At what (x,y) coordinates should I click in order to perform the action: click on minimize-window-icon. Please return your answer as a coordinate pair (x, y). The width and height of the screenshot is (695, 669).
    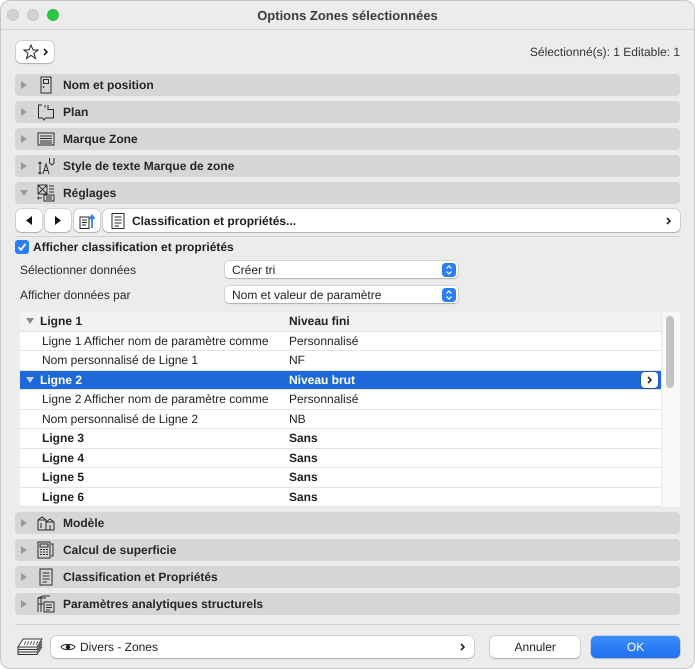
    Looking at the image, I should click on (33, 15).